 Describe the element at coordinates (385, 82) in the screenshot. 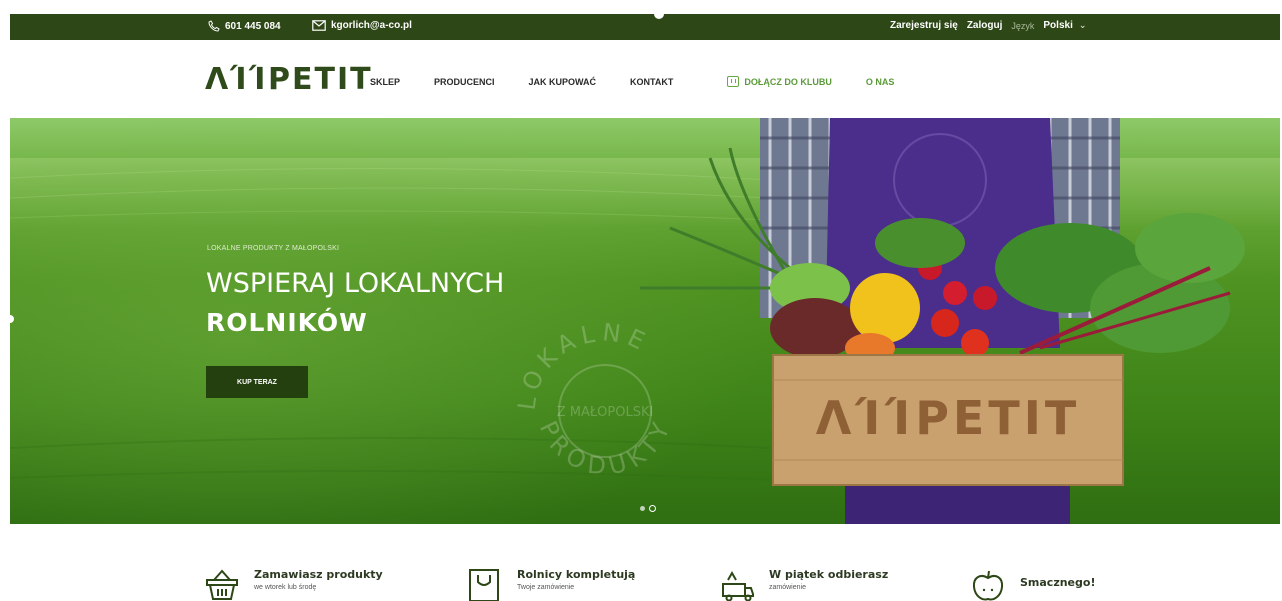

I see `nav-item-sklep: SKLEP` at that location.